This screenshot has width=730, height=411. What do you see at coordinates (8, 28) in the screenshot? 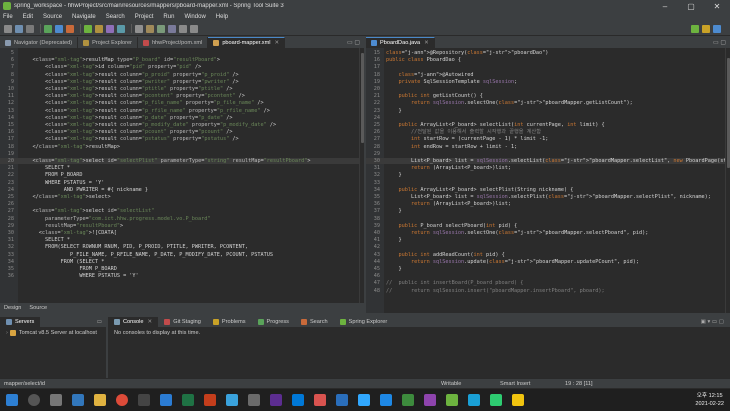
I see `new-icon` at bounding box center [8, 28].